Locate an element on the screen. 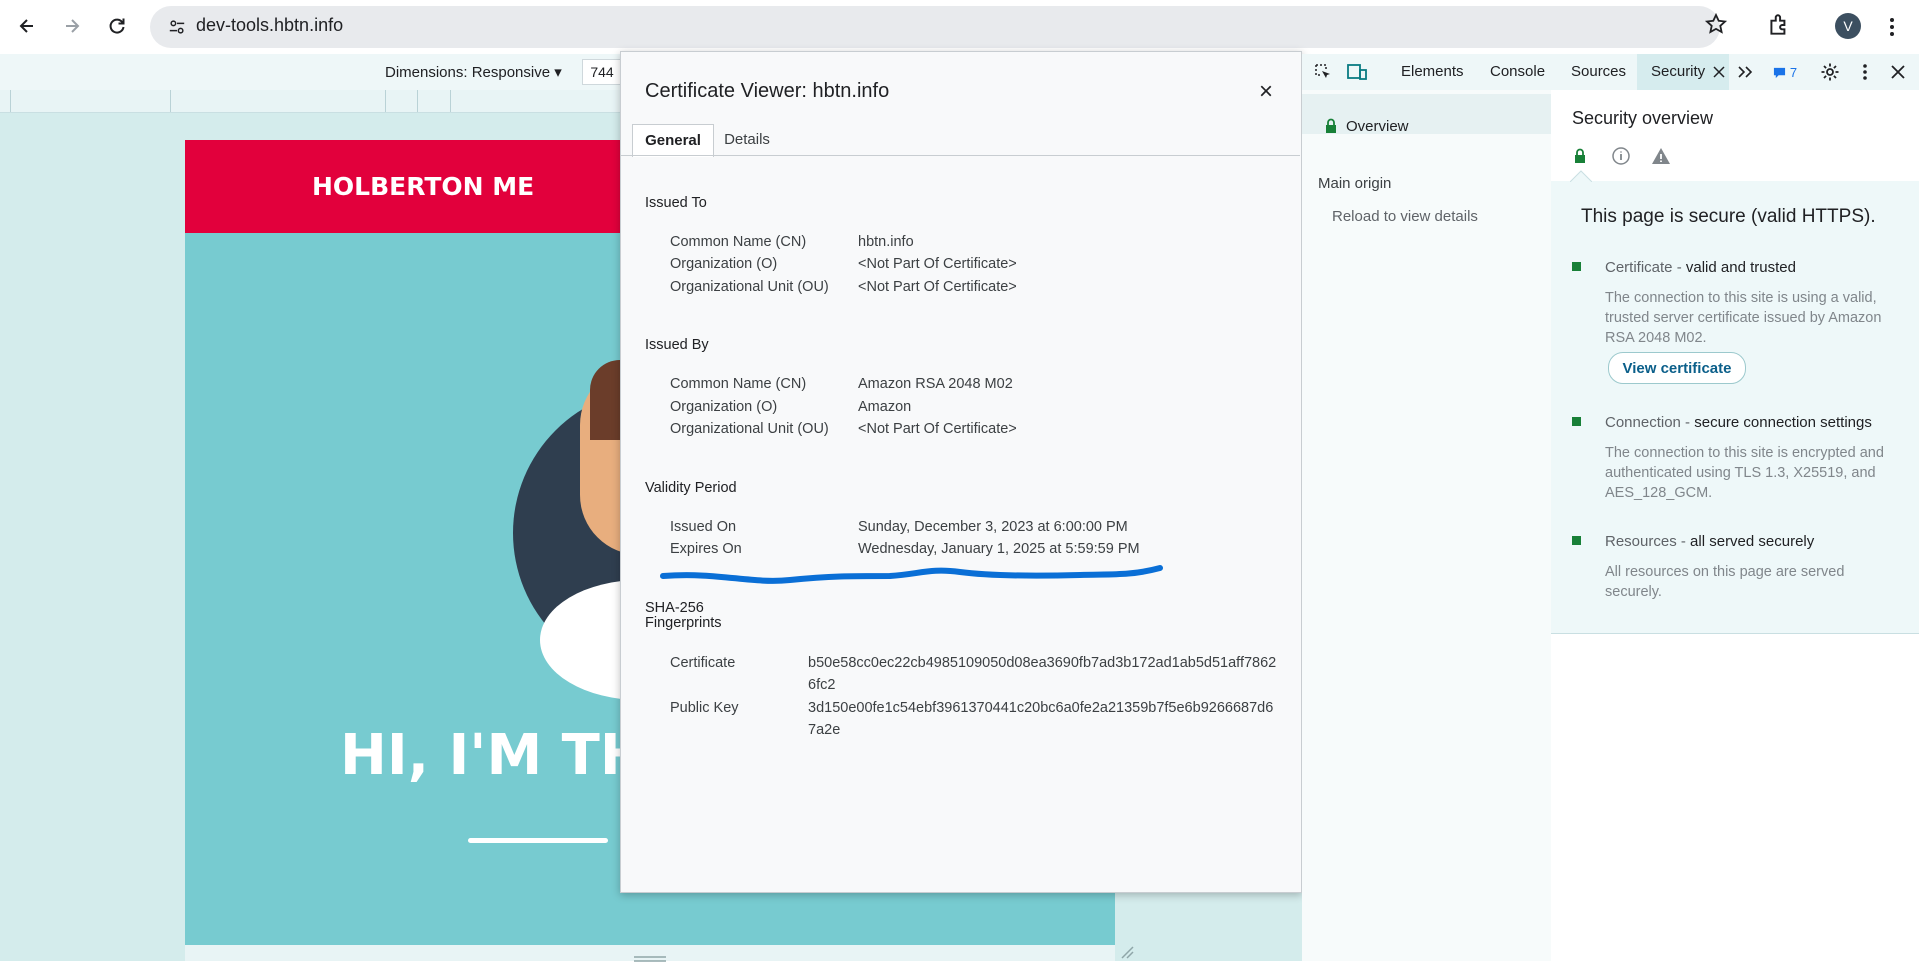  secure-lock-icon is located at coordinates (1580, 156).